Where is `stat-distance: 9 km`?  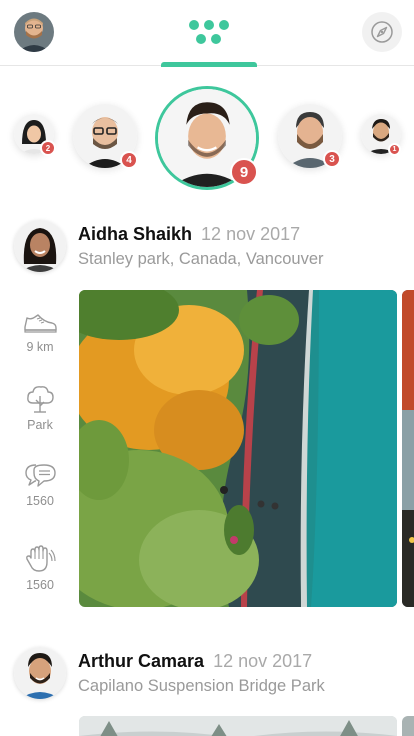 stat-distance: 9 km is located at coordinates (40, 332).